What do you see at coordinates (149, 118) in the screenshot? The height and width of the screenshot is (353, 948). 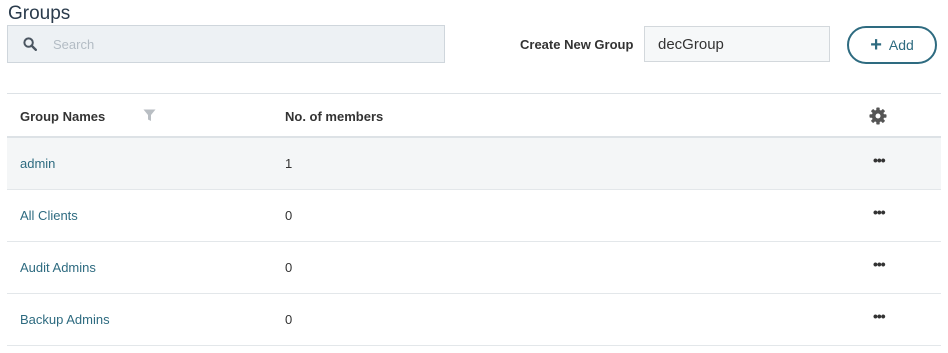 I see `filter-icon` at bounding box center [149, 118].